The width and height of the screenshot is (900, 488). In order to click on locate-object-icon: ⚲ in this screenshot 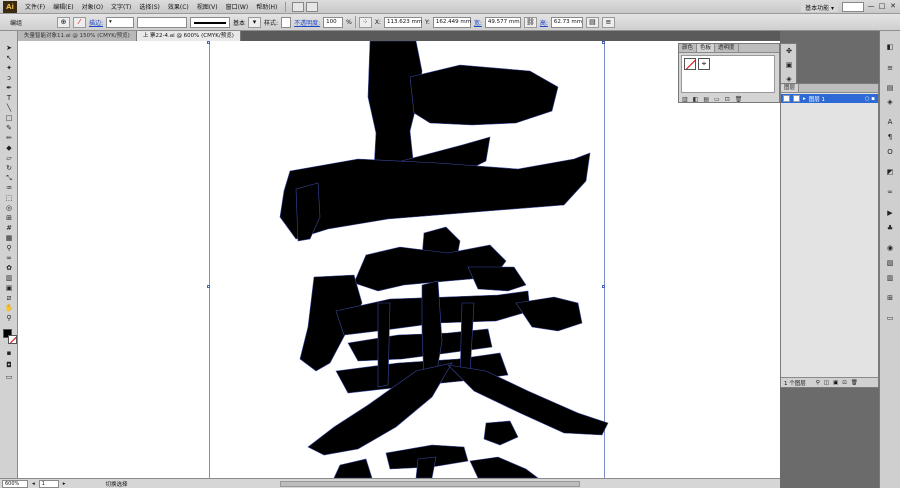, I will do `click(818, 383)`.